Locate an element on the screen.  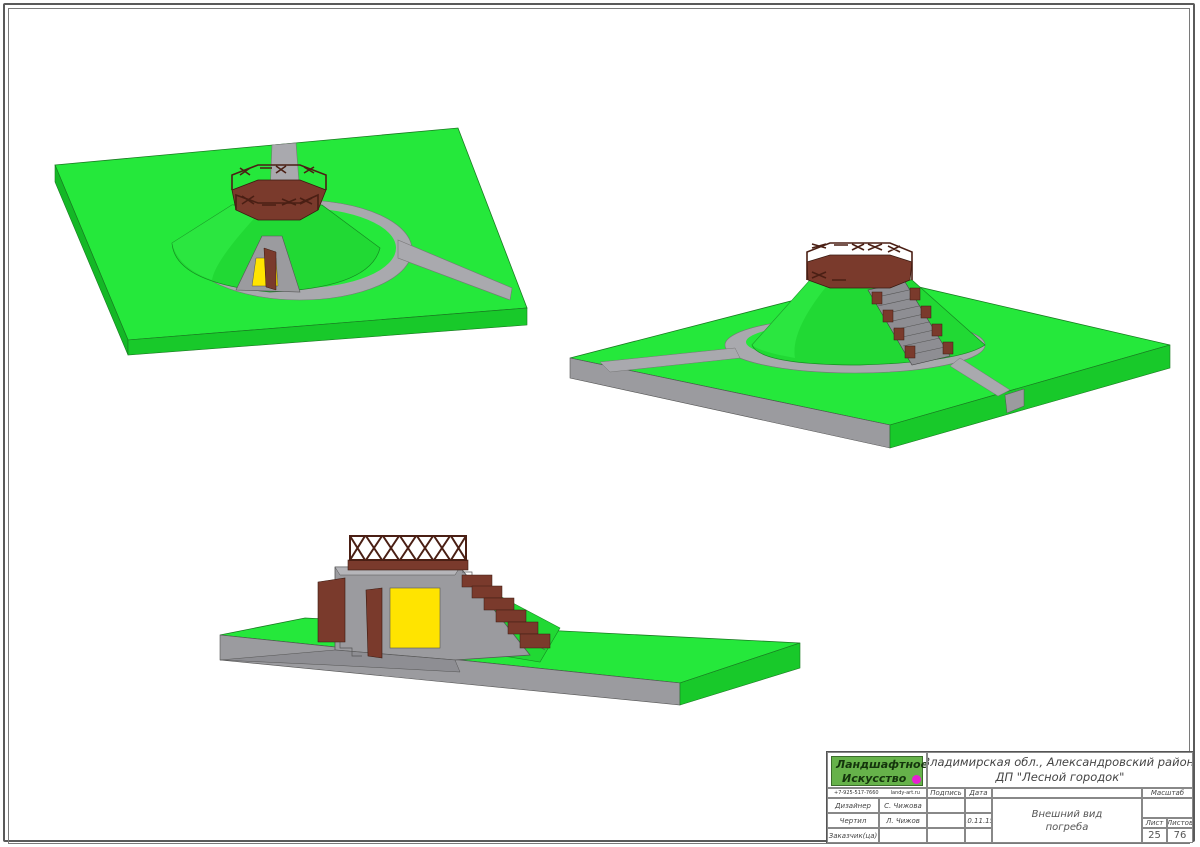
row-name-designer: С. Чижова is located at coordinates (903, 805).